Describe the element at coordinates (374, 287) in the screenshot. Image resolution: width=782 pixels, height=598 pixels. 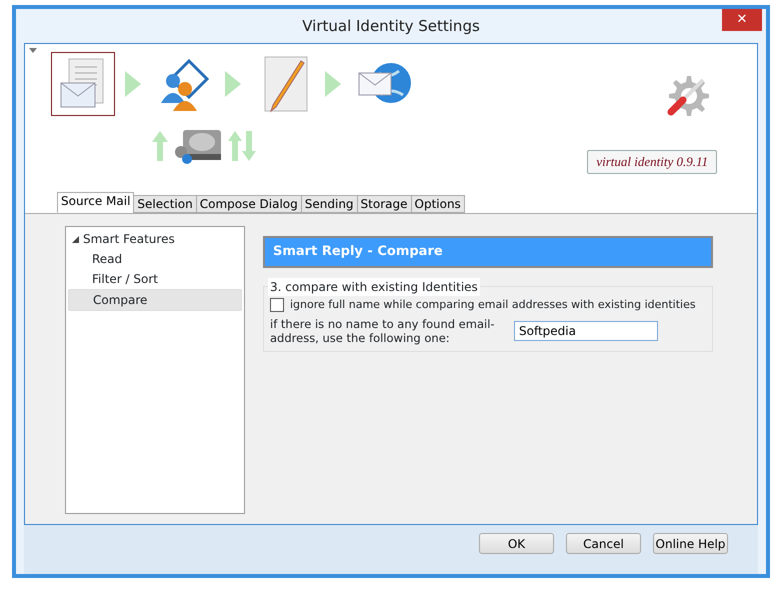
I see `group-title: 3. compare with existing Identities` at that location.